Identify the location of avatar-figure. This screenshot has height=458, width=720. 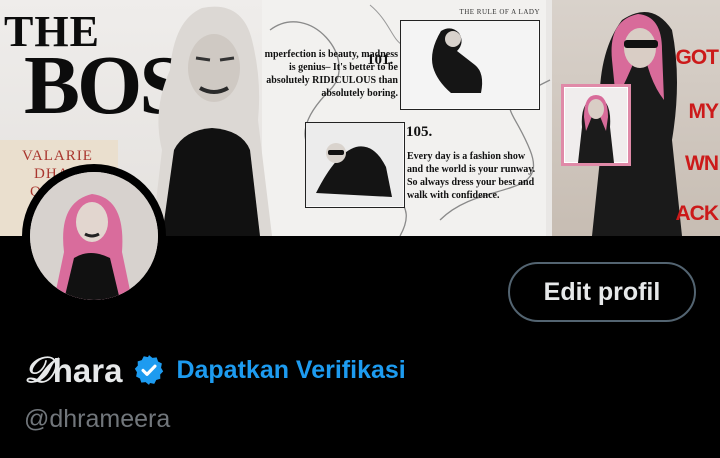
(94, 236).